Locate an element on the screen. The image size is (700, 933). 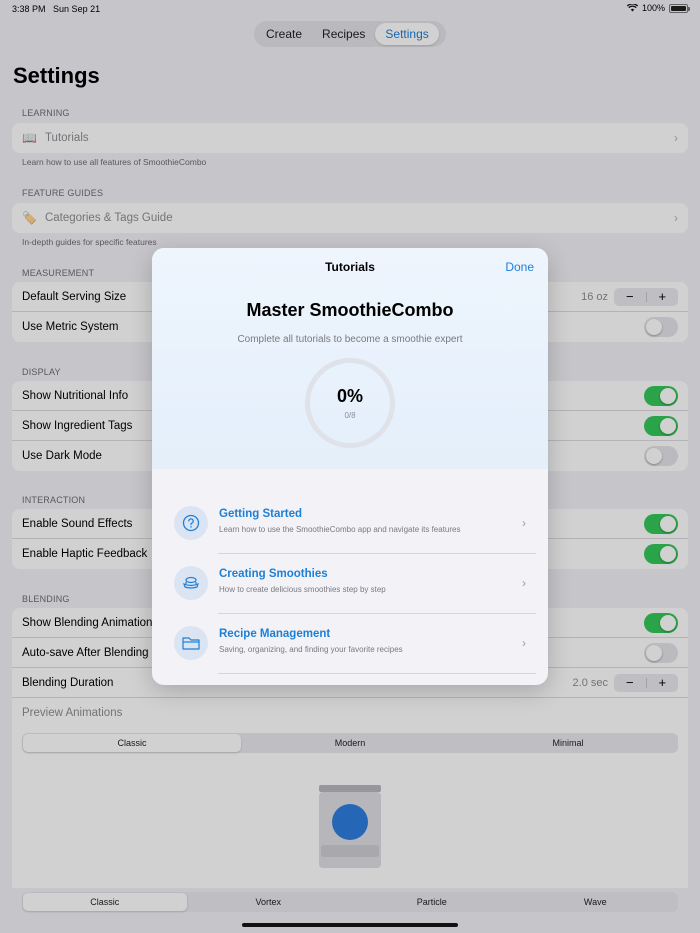
modal-heading: Master SmoothieCombo is located at coordinates (350, 310).